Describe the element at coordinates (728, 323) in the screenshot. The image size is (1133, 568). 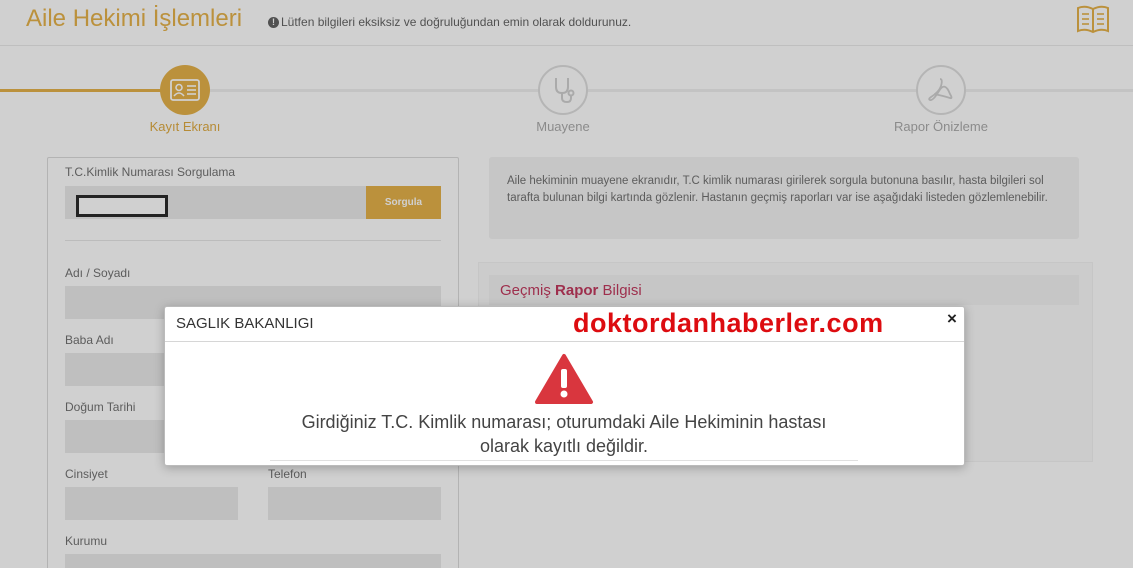
I see `watermark-text: doktordanhaberler.com` at that location.